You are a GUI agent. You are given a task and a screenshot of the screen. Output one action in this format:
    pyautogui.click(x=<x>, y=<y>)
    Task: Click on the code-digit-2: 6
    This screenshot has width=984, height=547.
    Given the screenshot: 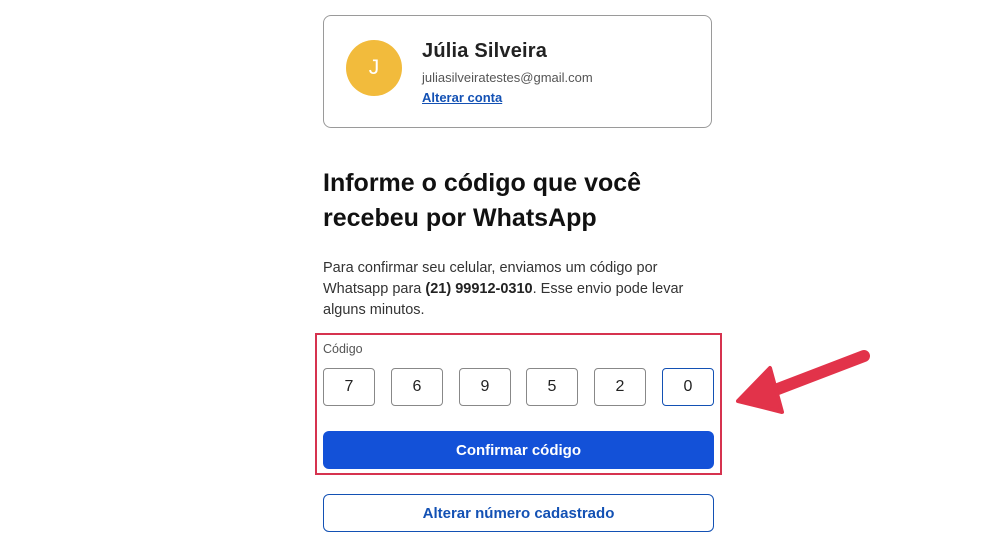 What is the action you would take?
    pyautogui.click(x=417, y=387)
    